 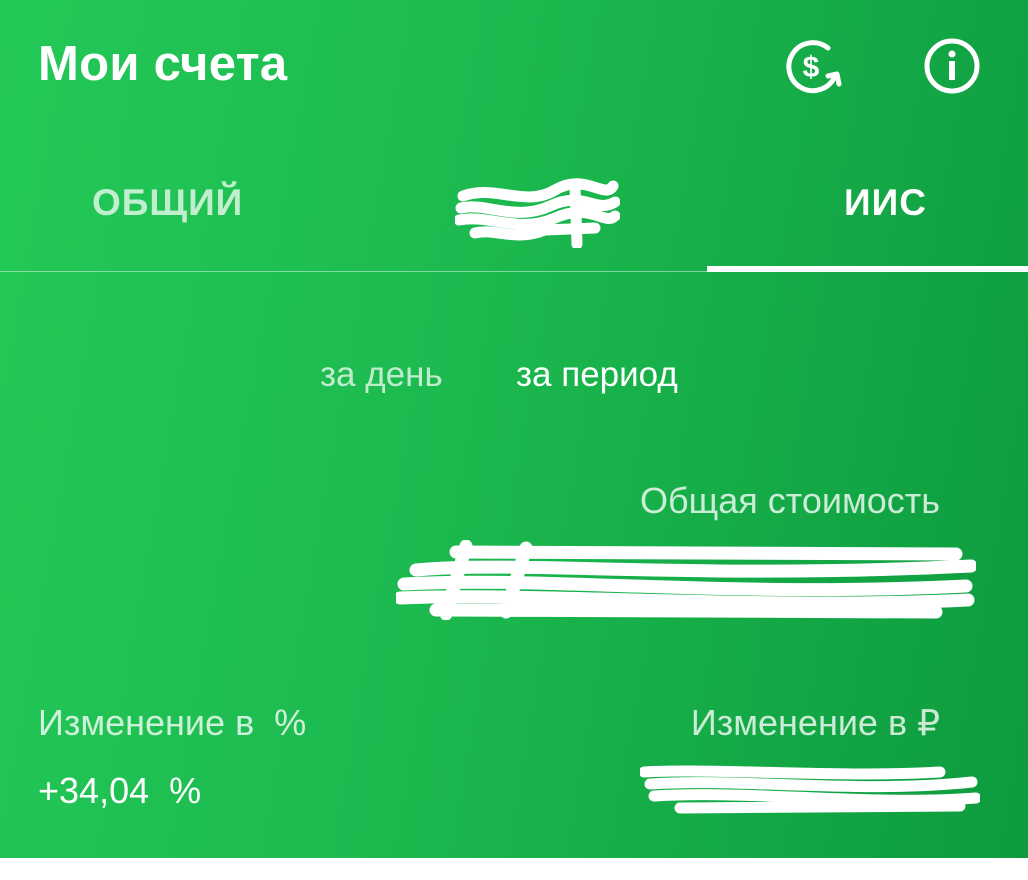 I want to click on info-icon, so click(x=952, y=66).